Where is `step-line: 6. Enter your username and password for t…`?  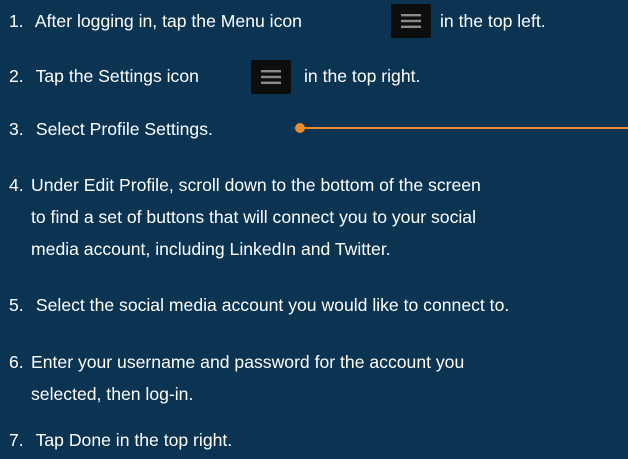 step-line: 6. Enter your username and password for t… is located at coordinates (315, 362).